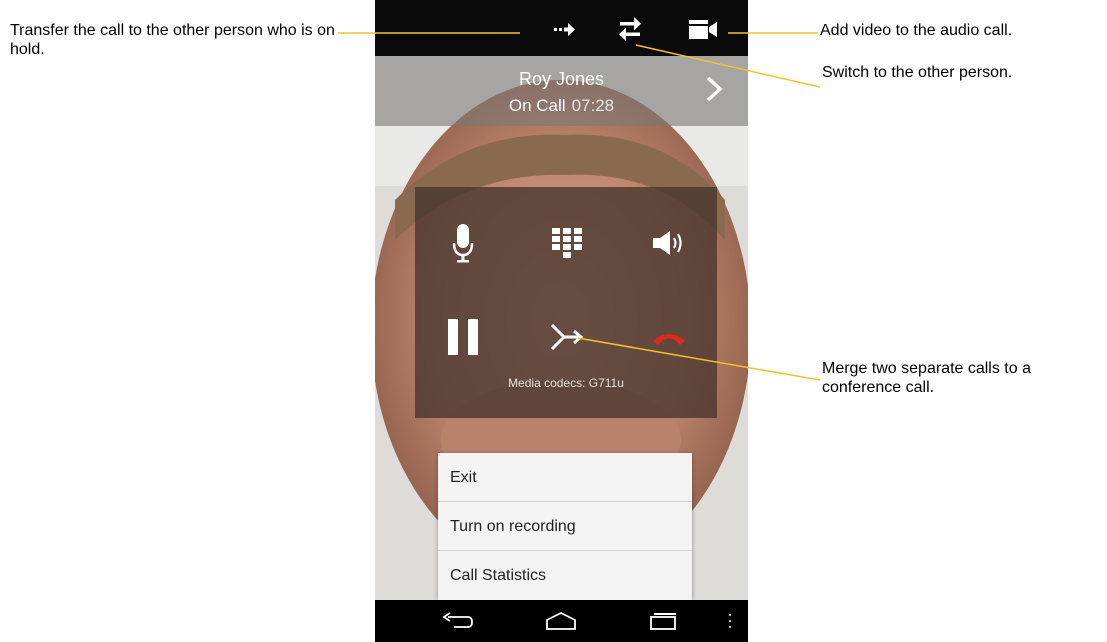  I want to click on back-button, so click(457, 621).